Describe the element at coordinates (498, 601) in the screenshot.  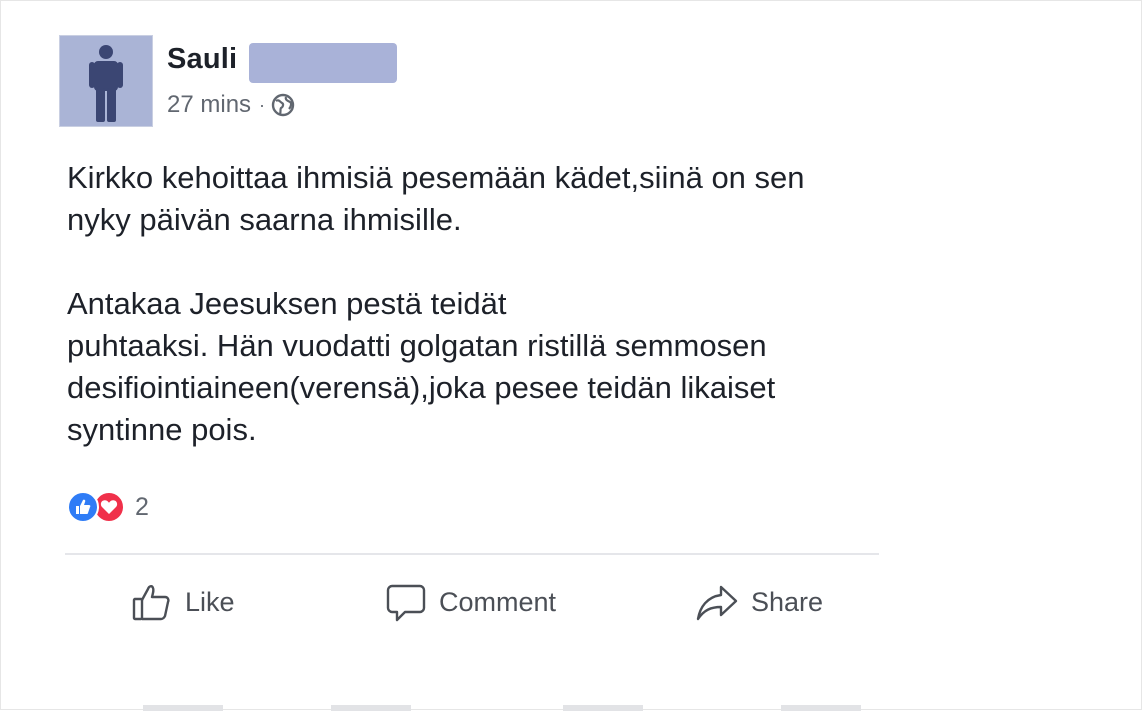
I see `comment-label: Comment` at that location.